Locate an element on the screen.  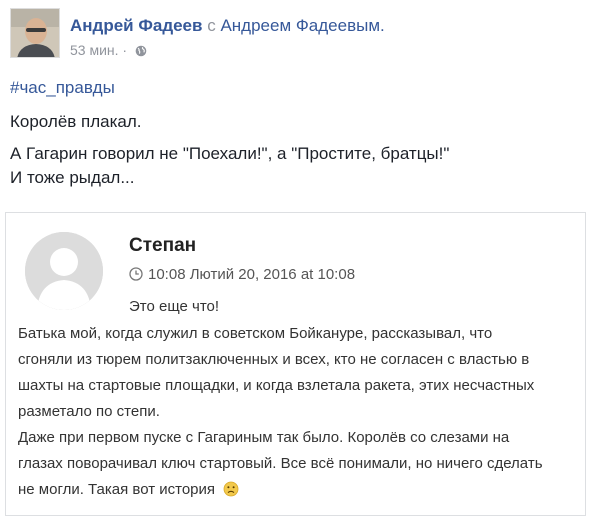
tagged-person: Андреем Фадеевым. is located at coordinates (302, 25).